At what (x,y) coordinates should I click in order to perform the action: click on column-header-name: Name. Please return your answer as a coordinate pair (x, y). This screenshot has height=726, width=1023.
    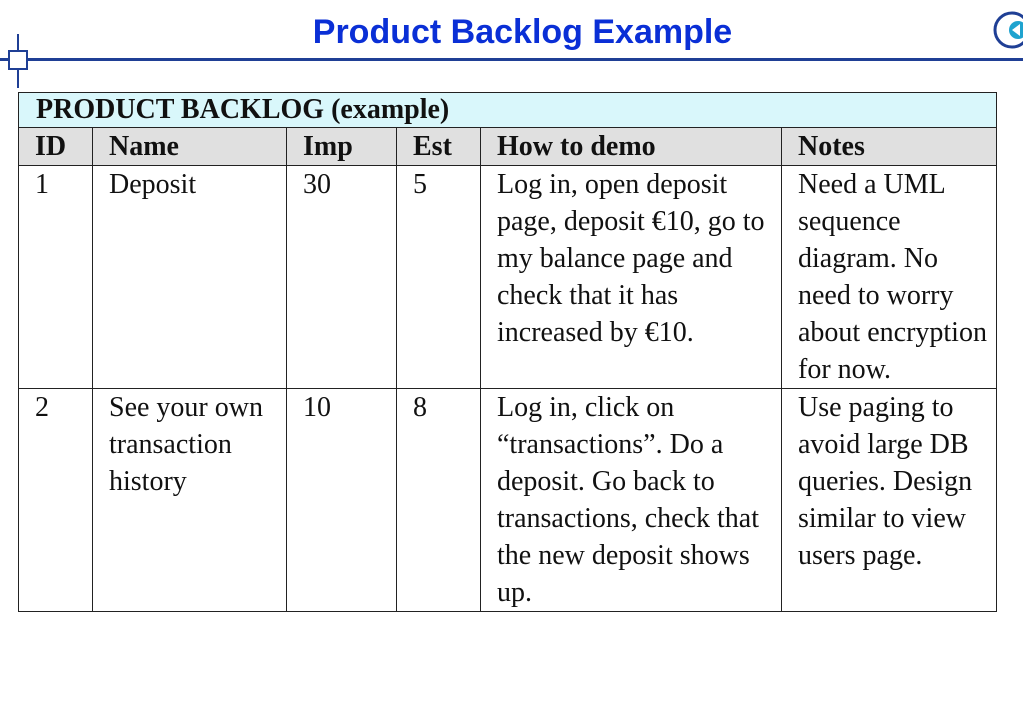
    Looking at the image, I should click on (189, 146).